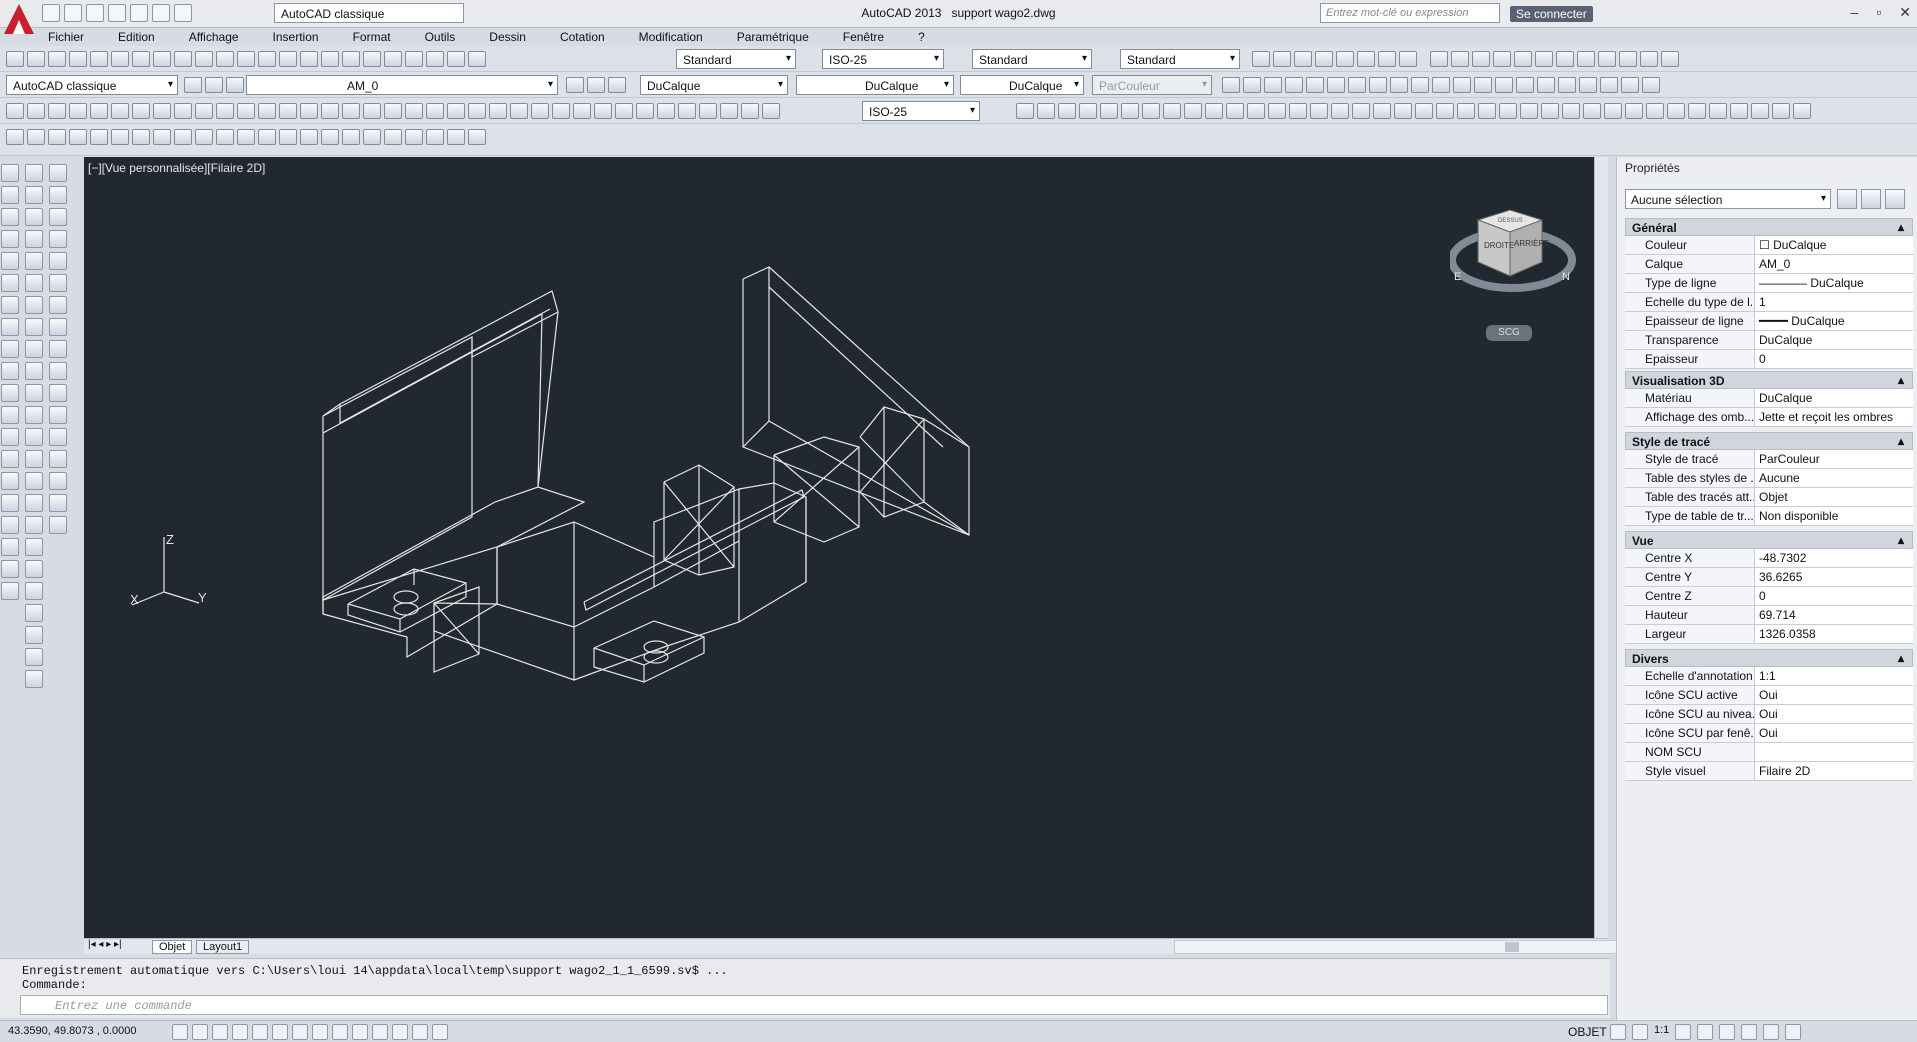 Image resolution: width=1917 pixels, height=1042 pixels. I want to click on prop-row: Hauteur 69.714, so click(1769, 615).